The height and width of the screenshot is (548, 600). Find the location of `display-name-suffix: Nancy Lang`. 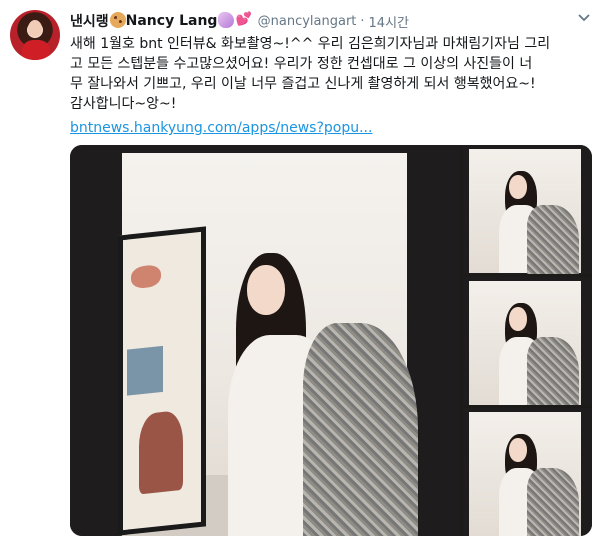

display-name-suffix: Nancy Lang is located at coordinates (172, 21).